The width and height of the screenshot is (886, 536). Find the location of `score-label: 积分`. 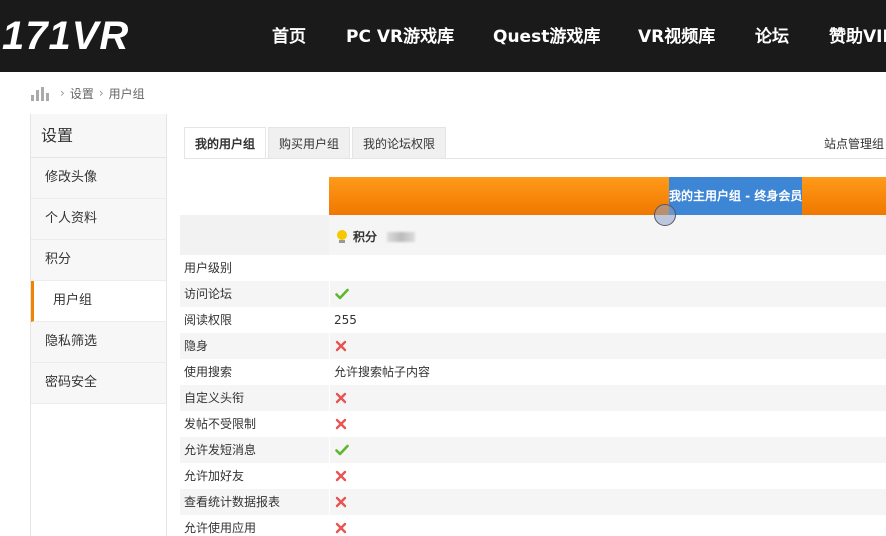

score-label: 积分 is located at coordinates (365, 237).